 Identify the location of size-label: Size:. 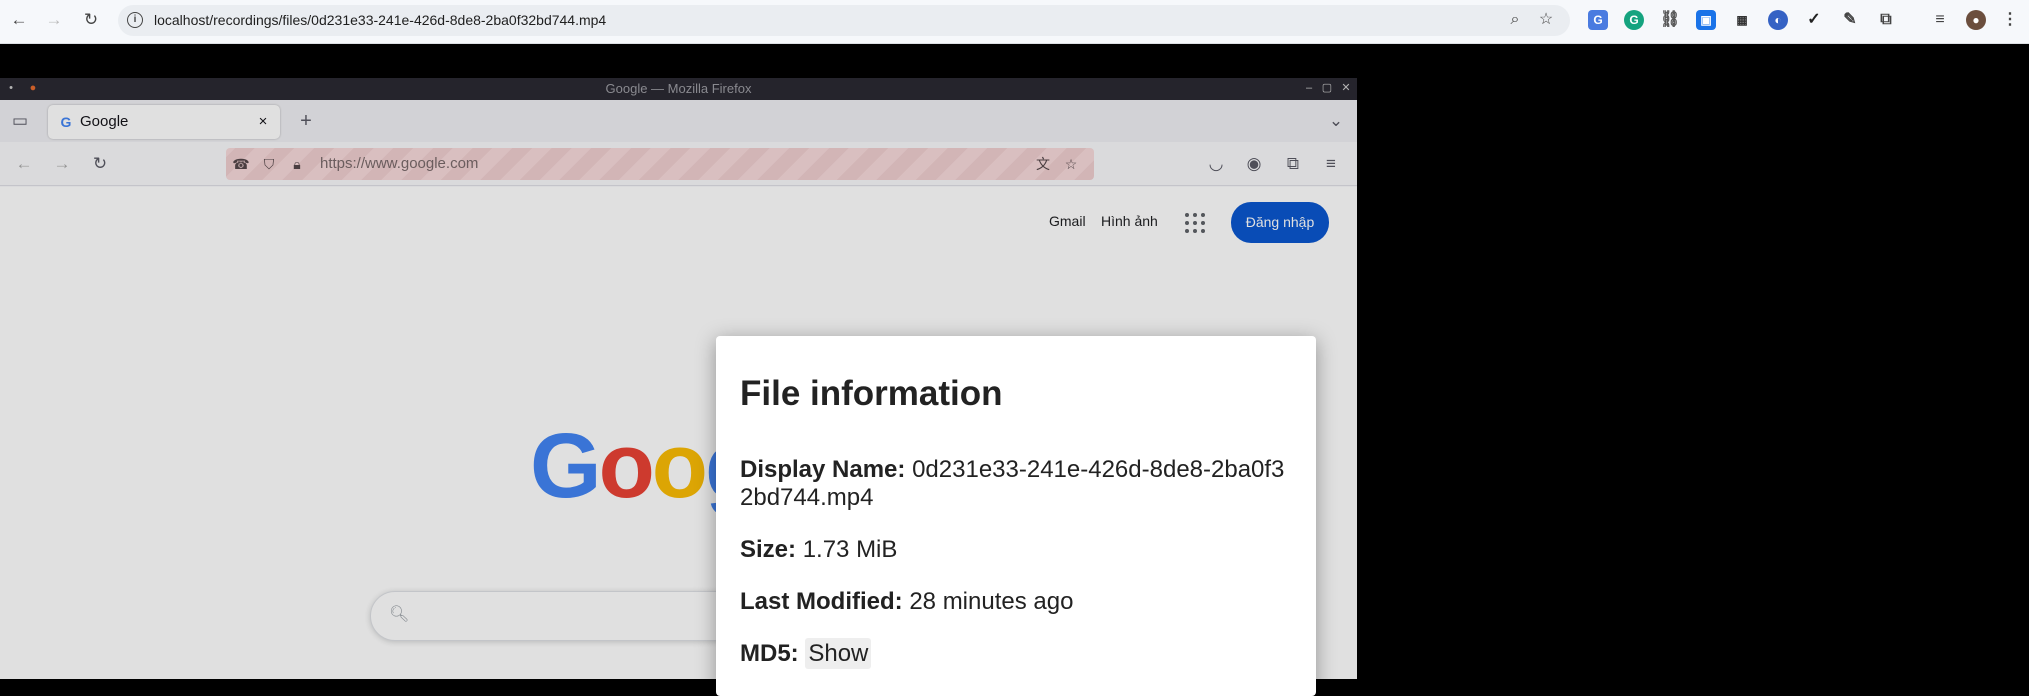
(768, 549).